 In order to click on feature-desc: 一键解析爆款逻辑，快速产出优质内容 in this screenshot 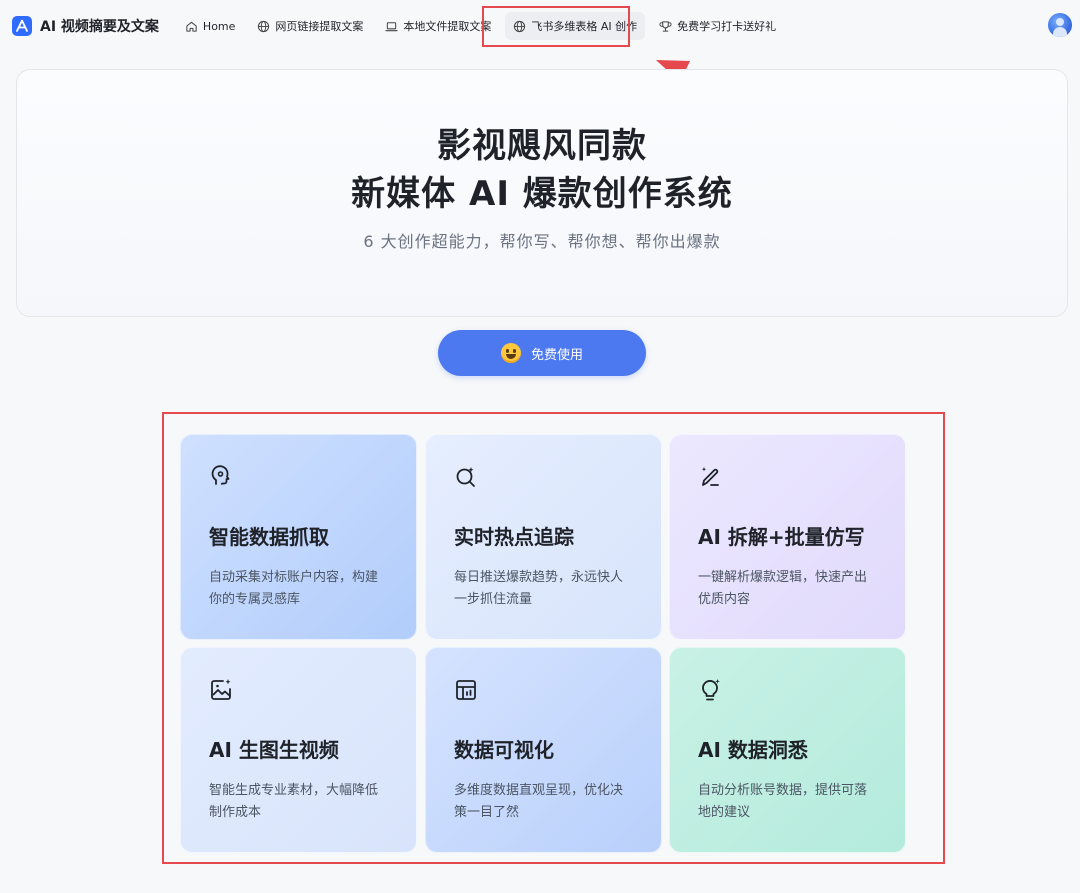, I will do `click(783, 588)`.